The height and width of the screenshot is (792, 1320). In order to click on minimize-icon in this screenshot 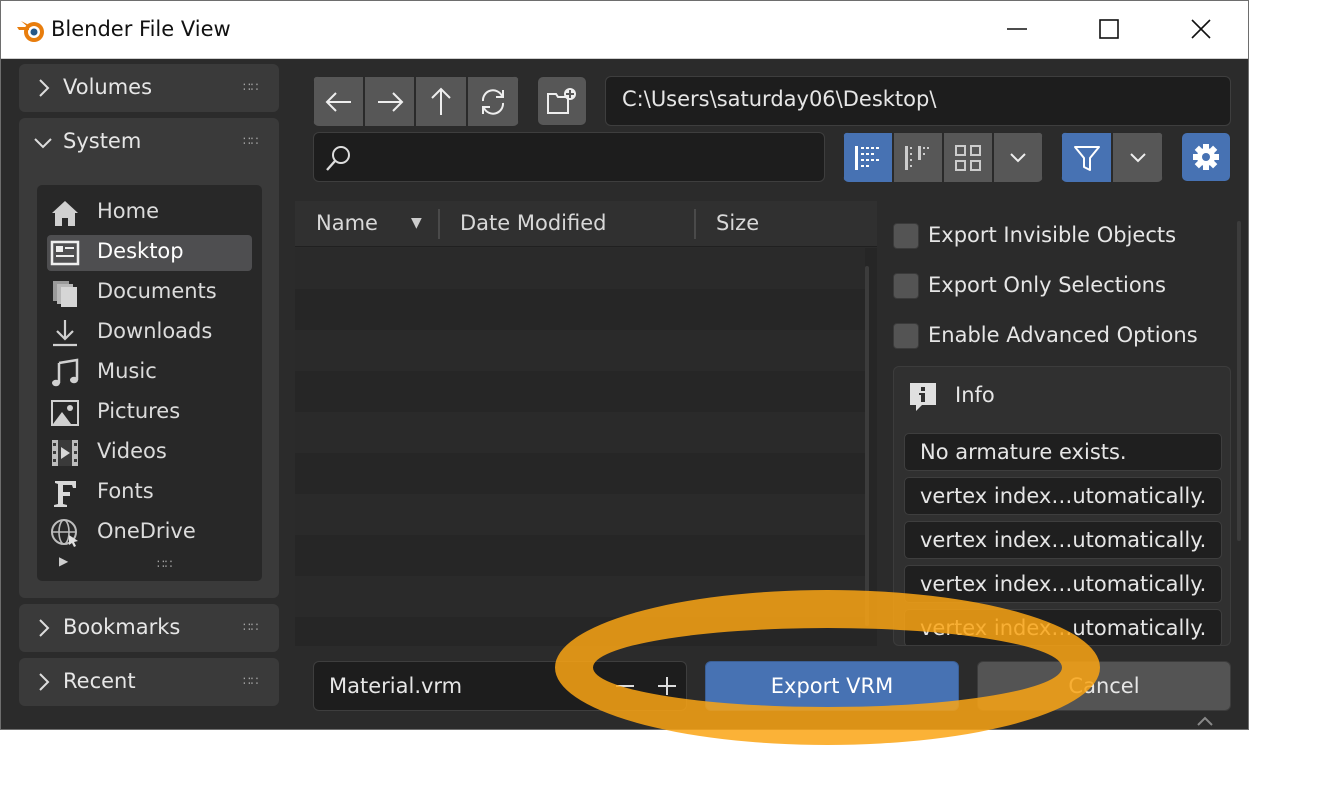, I will do `click(1017, 29)`.